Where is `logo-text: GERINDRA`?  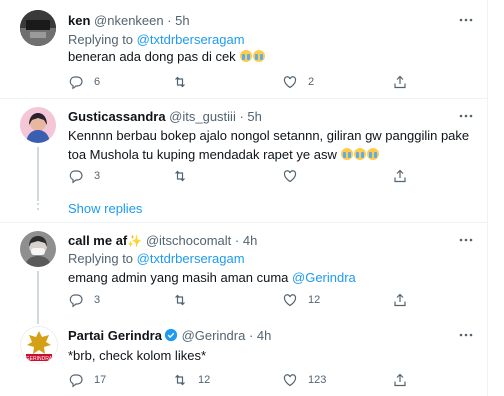
logo-text: GERINDRA is located at coordinates (39, 359).